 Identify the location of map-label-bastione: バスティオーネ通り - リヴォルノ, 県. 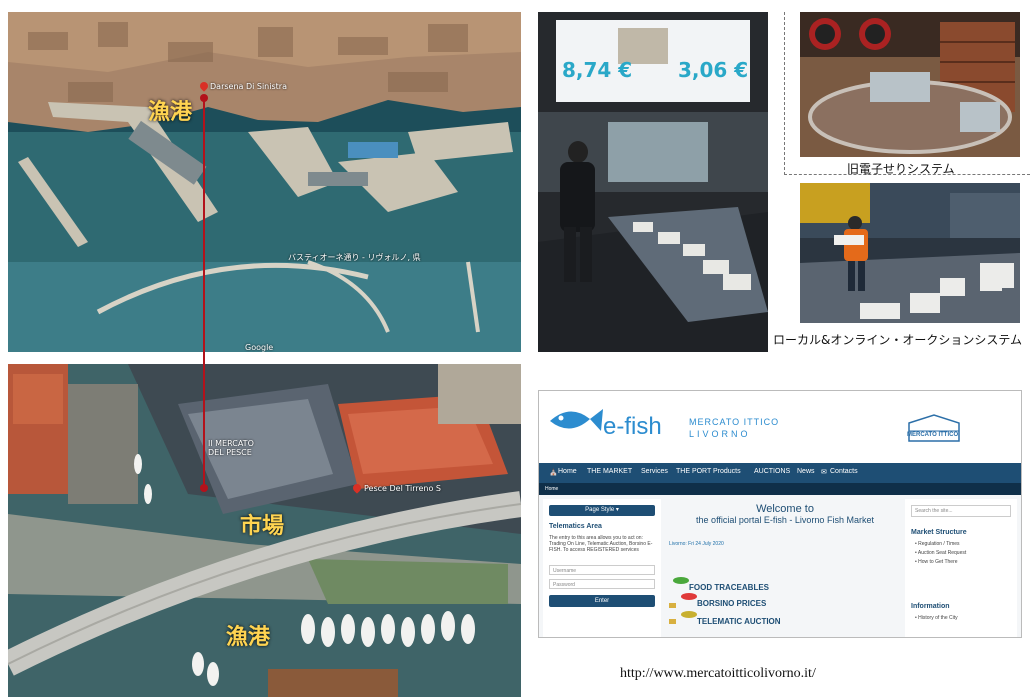
(354, 257).